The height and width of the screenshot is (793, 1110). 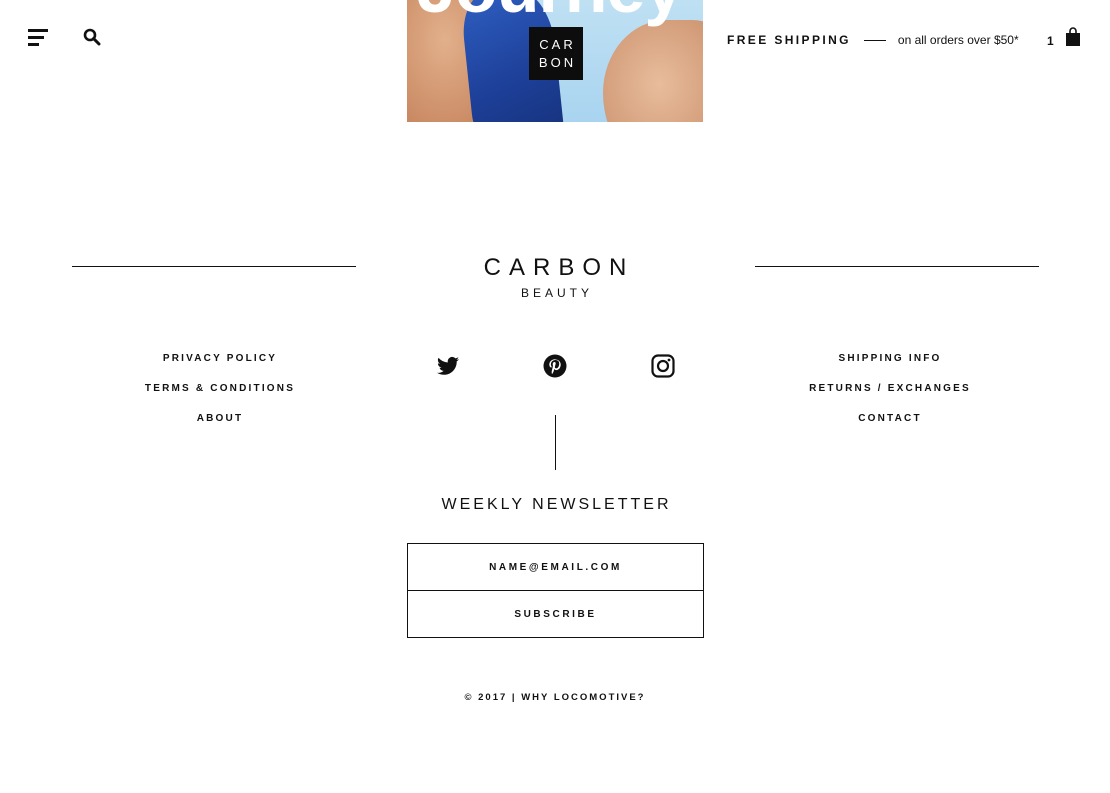 What do you see at coordinates (958, 40) in the screenshot?
I see `shipping-note: on all orders over $50*` at bounding box center [958, 40].